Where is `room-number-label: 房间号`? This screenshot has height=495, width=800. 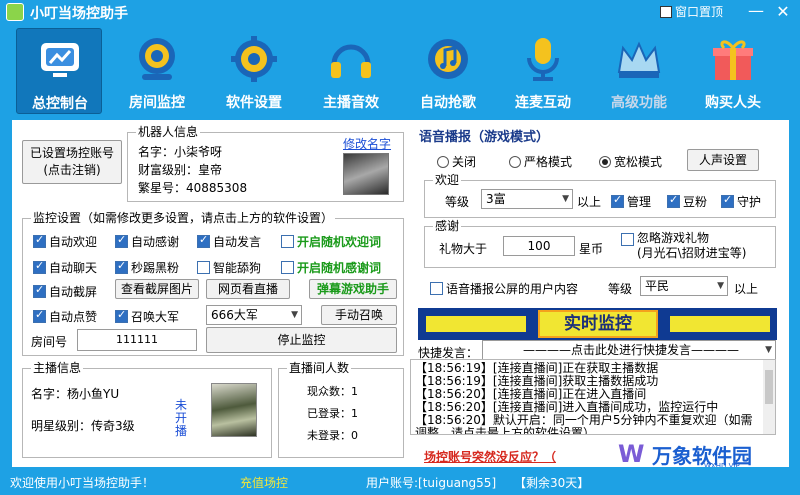
room-number-label: 房间号 is located at coordinates (49, 342).